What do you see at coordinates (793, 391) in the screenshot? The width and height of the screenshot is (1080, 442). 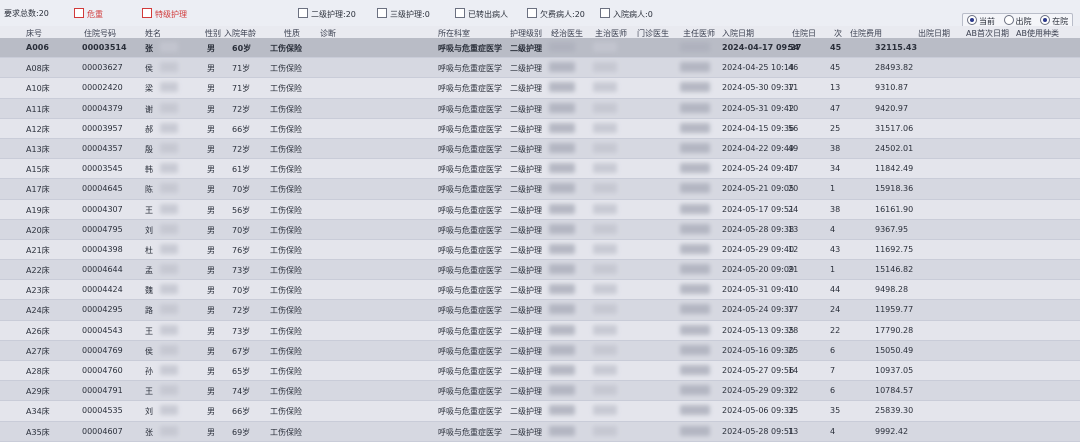 I see `cell-days: 12` at bounding box center [793, 391].